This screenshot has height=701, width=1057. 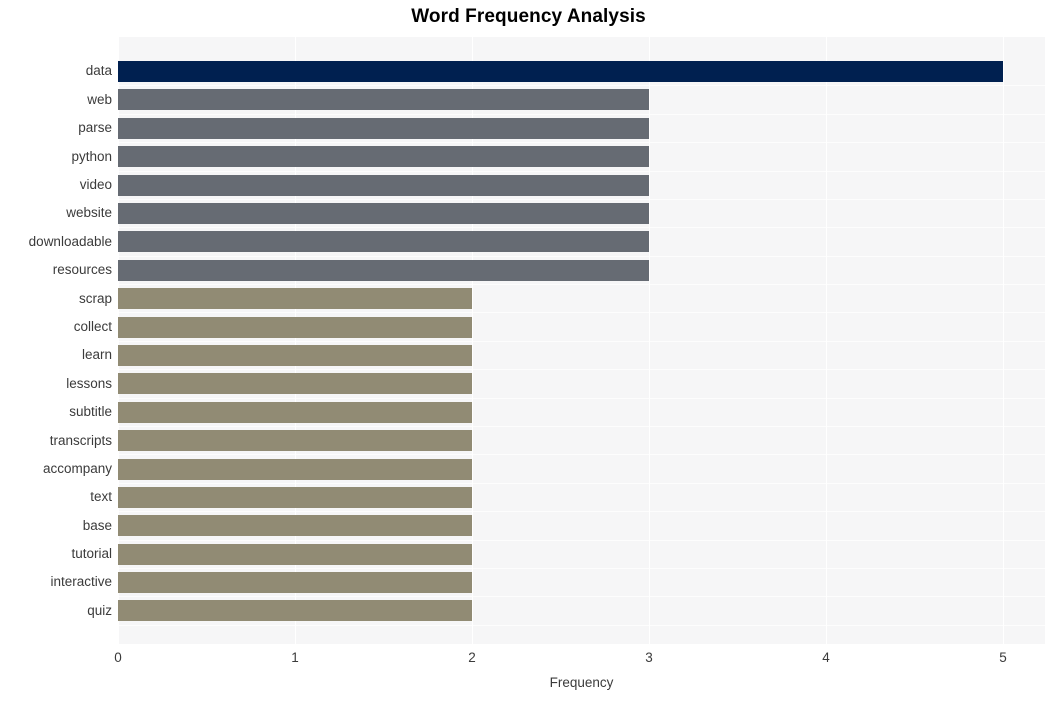 What do you see at coordinates (89, 383) in the screenshot?
I see `y-tick-label: lessons` at bounding box center [89, 383].